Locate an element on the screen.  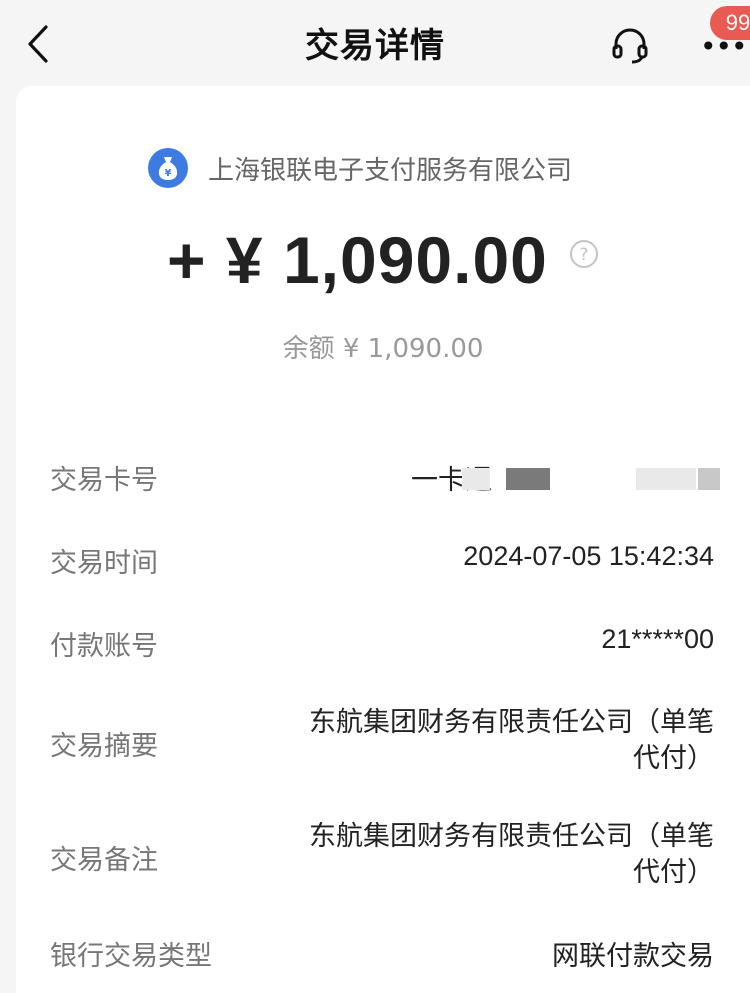
remark-label: 交易备注 is located at coordinates (104, 860).